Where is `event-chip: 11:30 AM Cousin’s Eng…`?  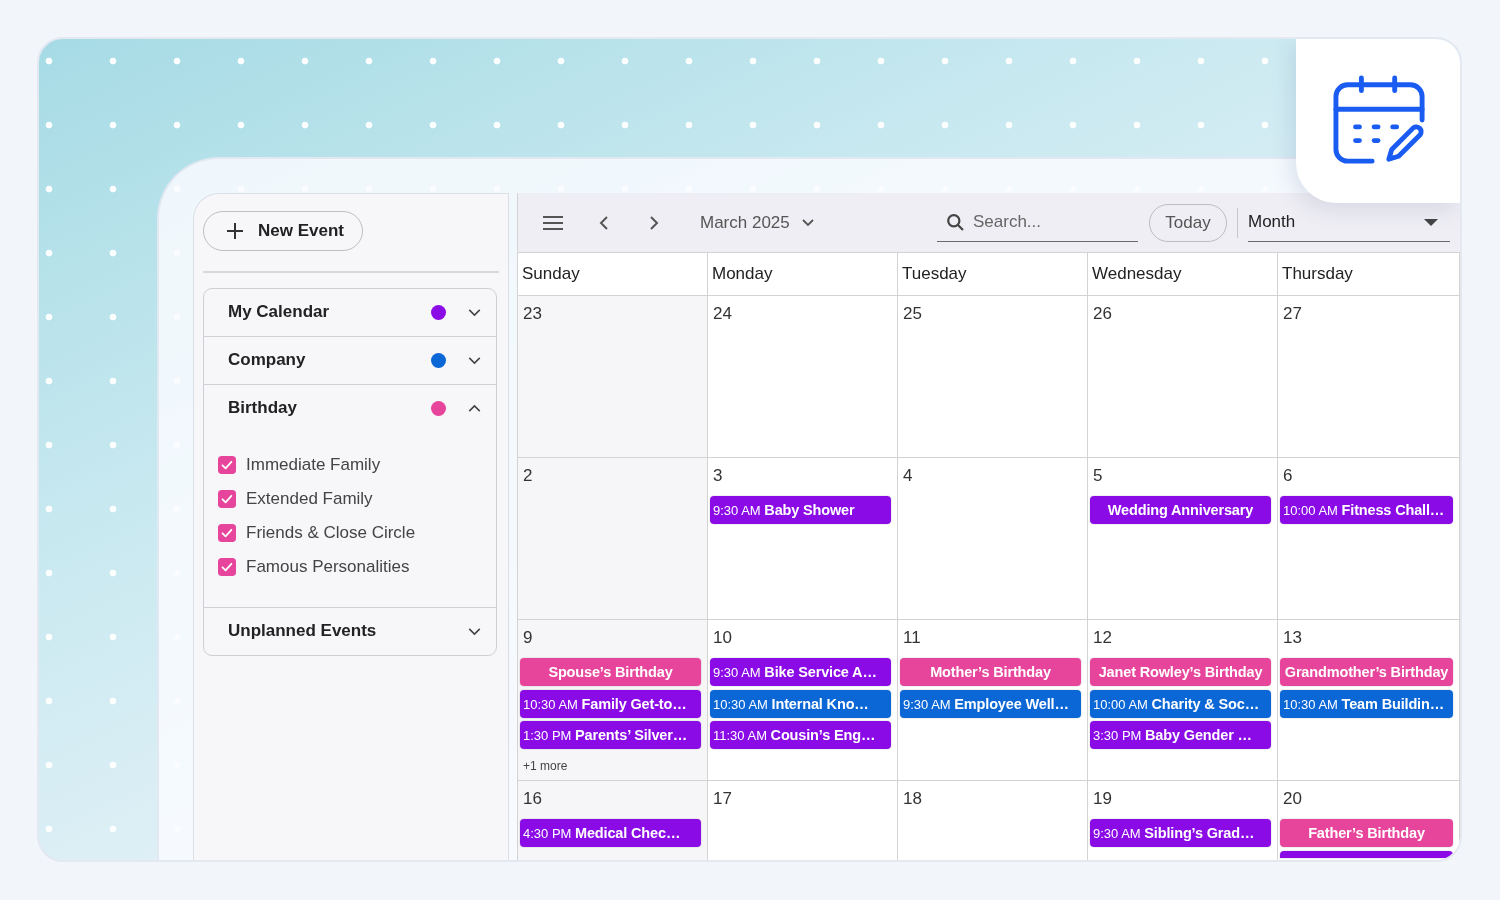 event-chip: 11:30 AM Cousin’s Eng… is located at coordinates (800, 735).